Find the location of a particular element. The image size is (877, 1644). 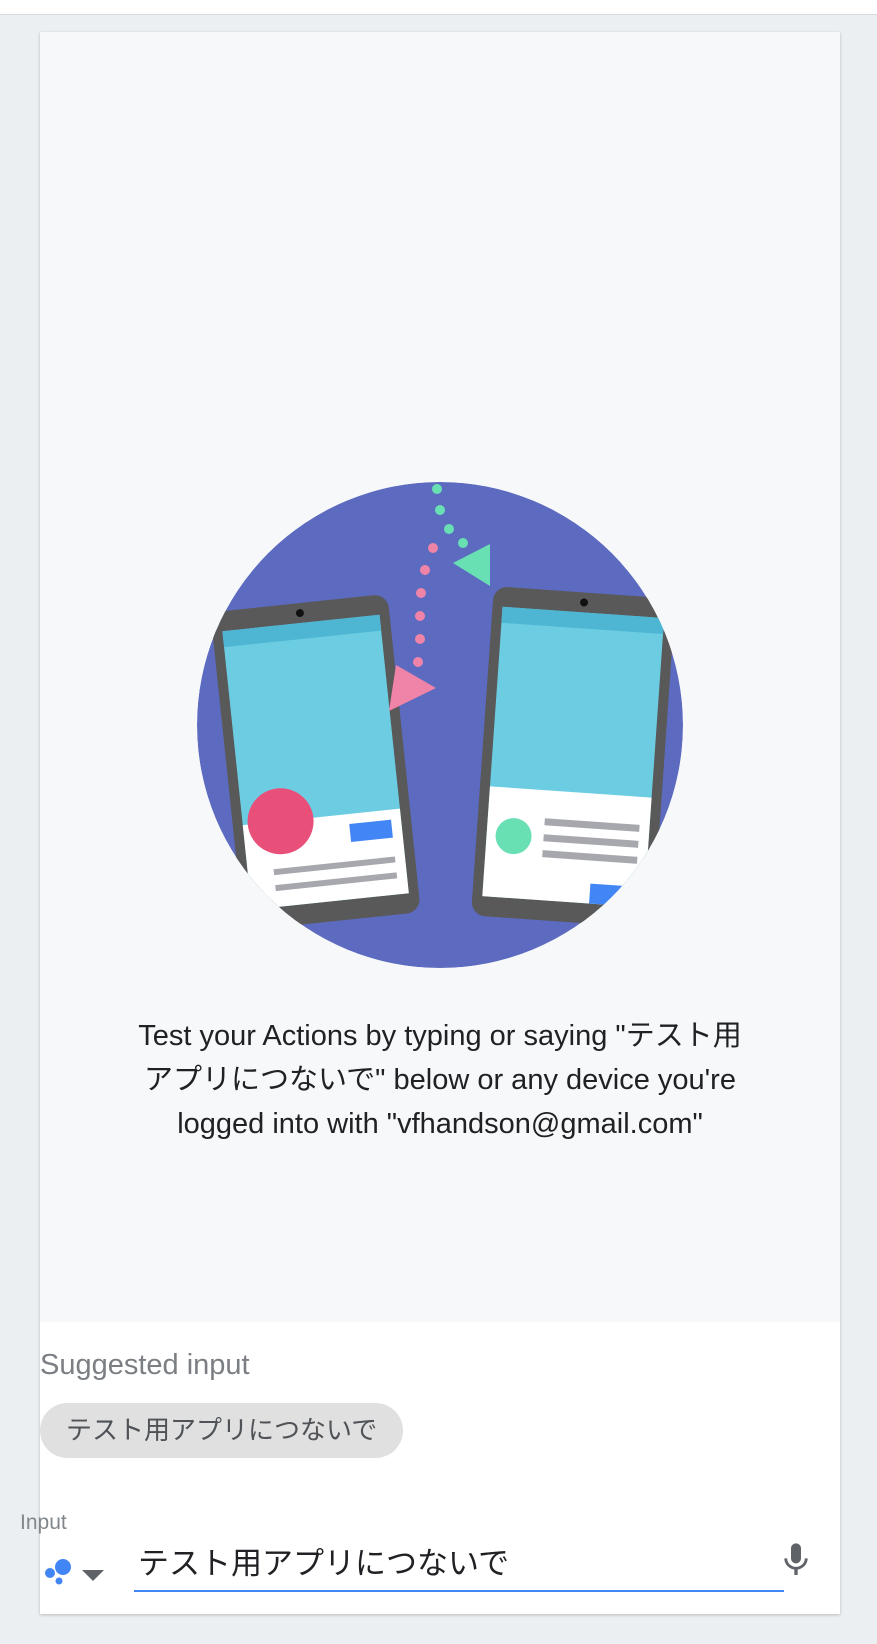

welcome-line: アプリにつないで" below or any device you're is located at coordinates (440, 1080).